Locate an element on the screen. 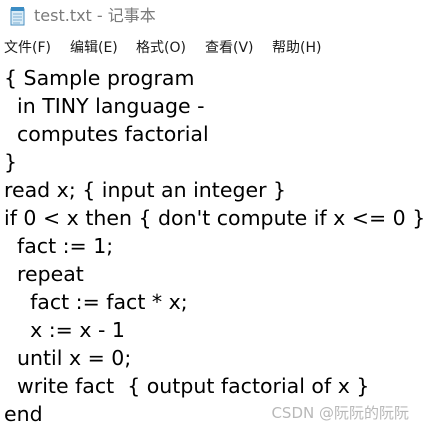  menu-file: 文件(F) is located at coordinates (27, 48).